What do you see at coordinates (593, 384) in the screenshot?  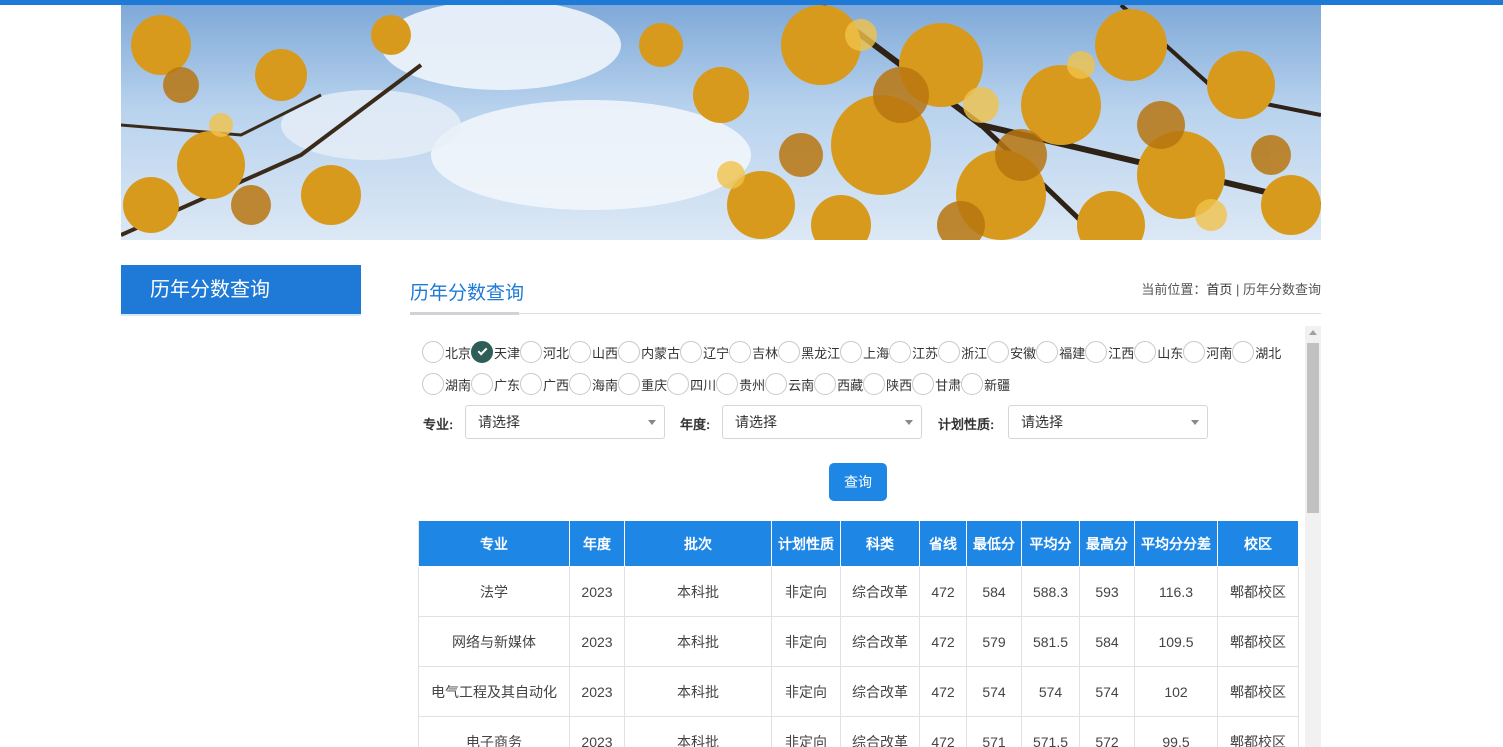 I see `province-option: 海南` at bounding box center [593, 384].